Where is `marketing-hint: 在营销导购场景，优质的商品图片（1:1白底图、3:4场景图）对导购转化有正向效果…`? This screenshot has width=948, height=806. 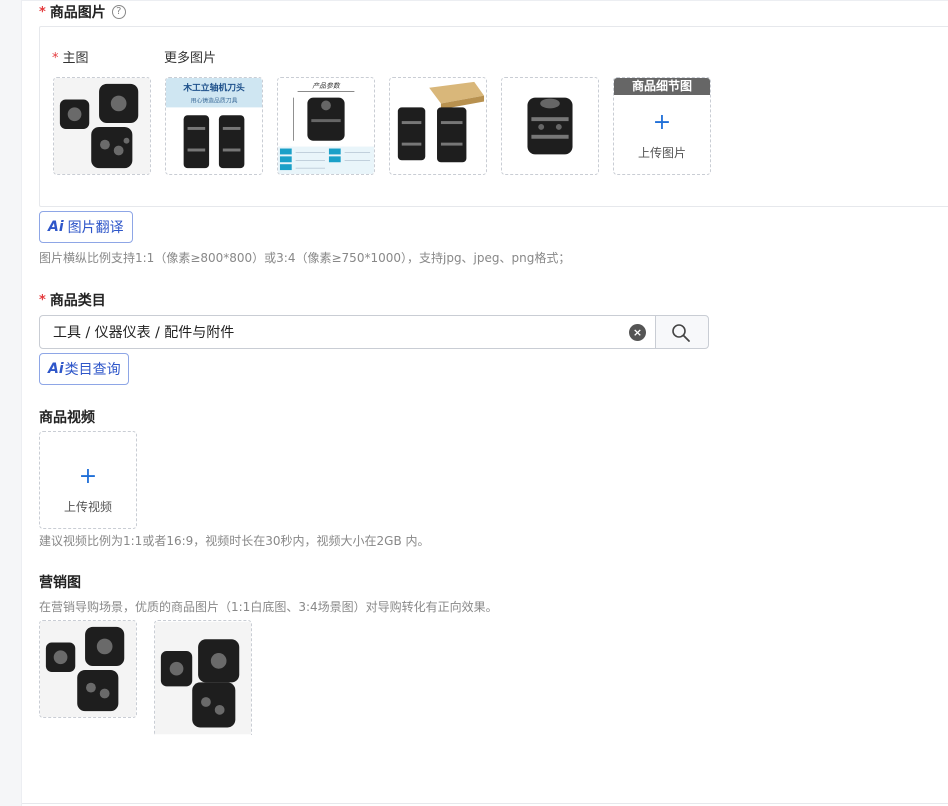 marketing-hint: 在营销导购场景，优质的商品图片（1:1白底图、3:4场景图）对导购转化有正向效果… is located at coordinates (268, 607).